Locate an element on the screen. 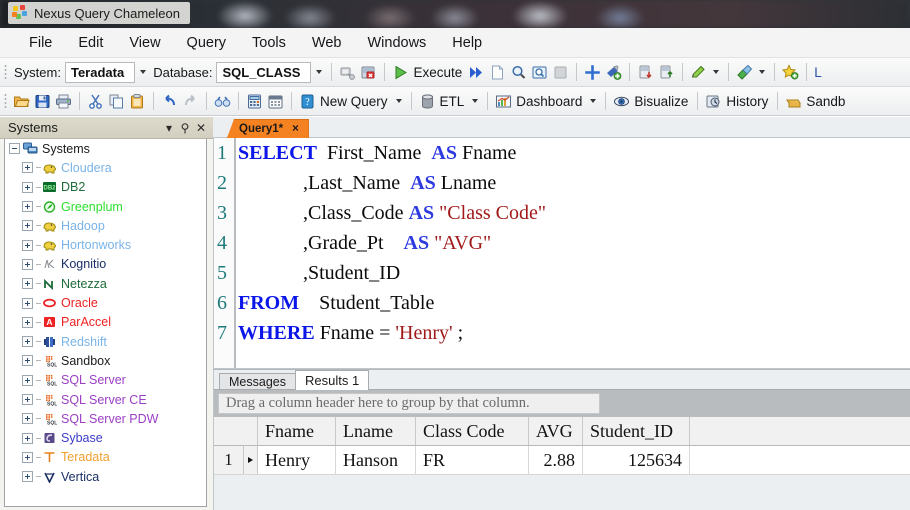 This screenshot has height=510, width=910. tree-item-vertica: Vertica is located at coordinates (105, 476).